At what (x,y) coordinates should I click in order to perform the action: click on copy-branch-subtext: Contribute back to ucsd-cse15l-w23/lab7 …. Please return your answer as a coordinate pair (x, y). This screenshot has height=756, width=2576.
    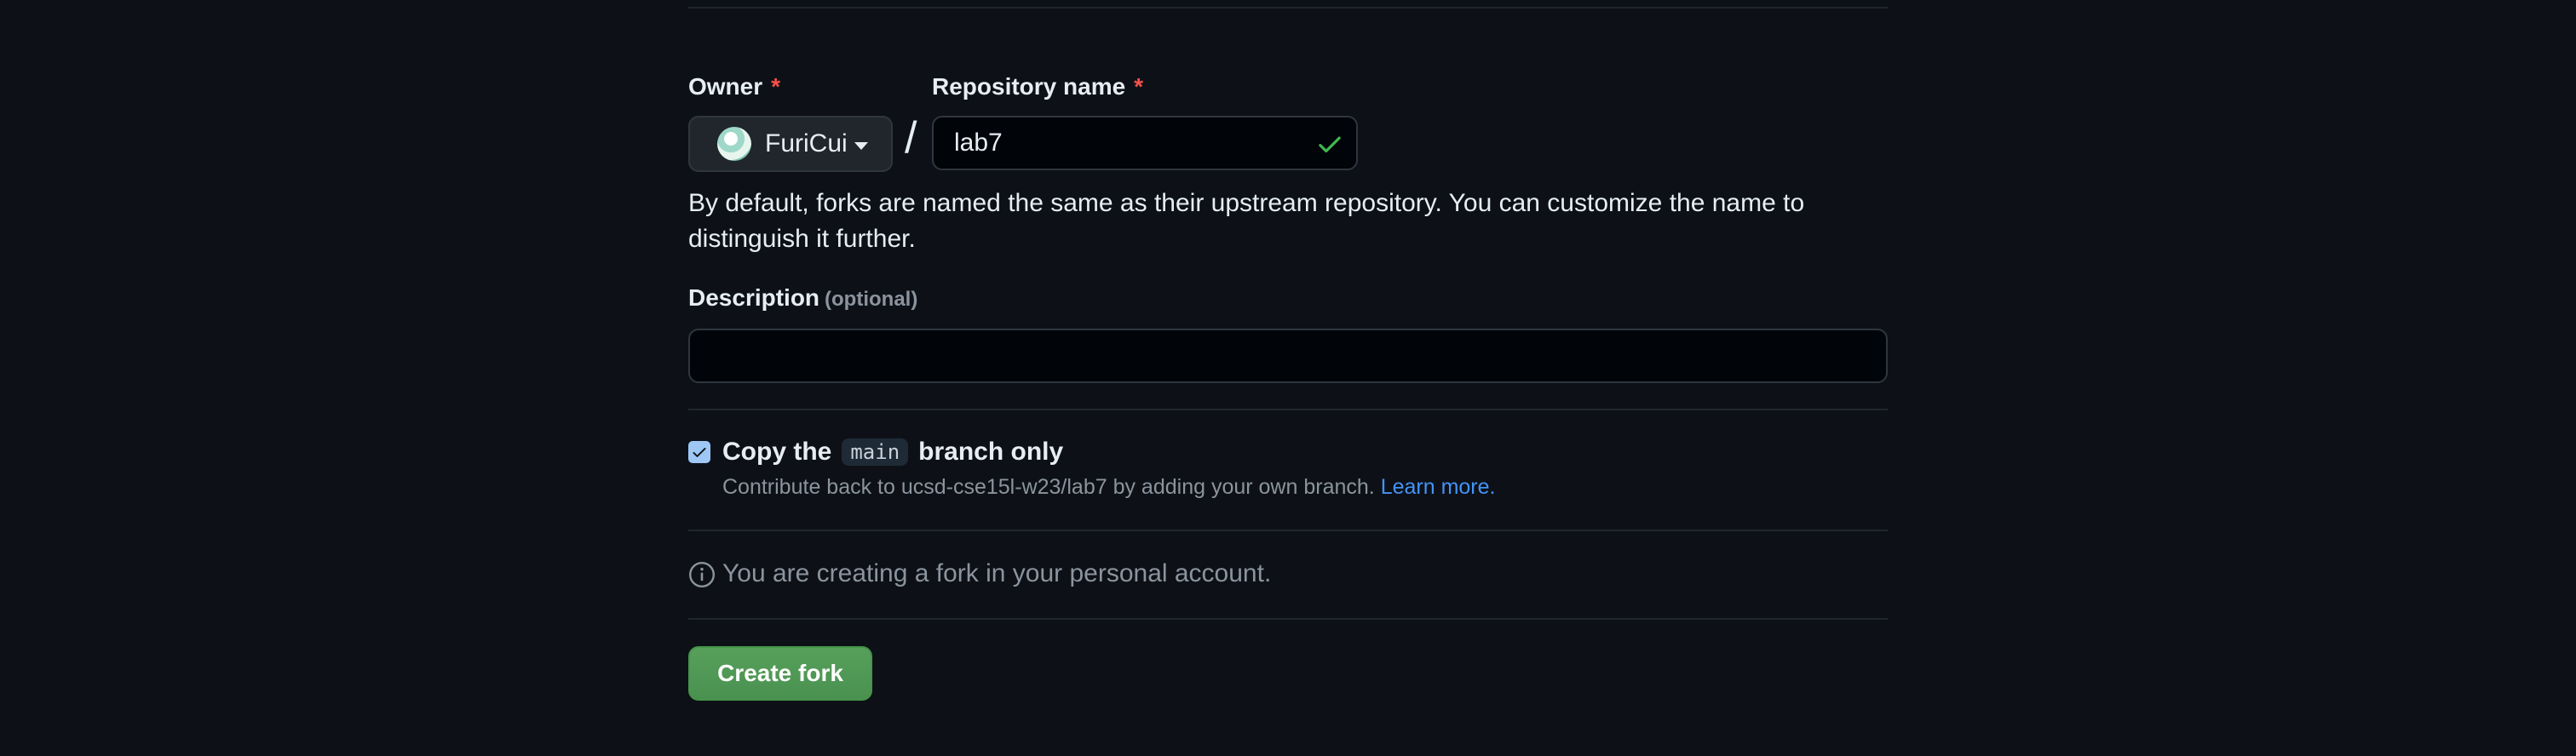
    Looking at the image, I should click on (1109, 487).